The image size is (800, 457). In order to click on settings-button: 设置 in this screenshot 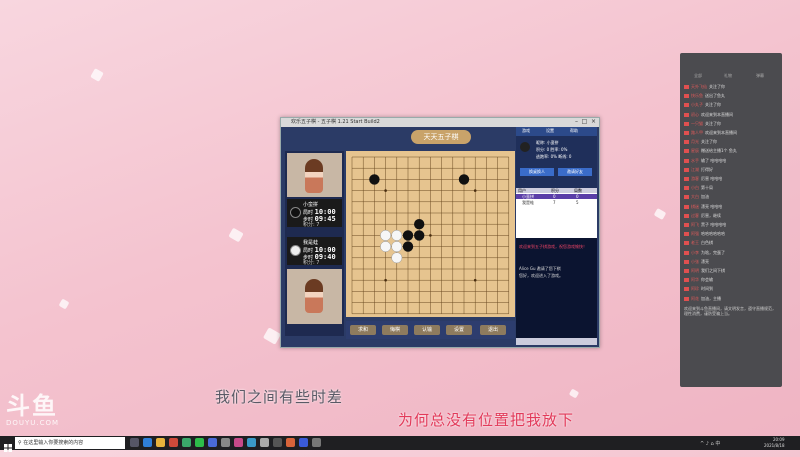, I will do `click(459, 330)`.